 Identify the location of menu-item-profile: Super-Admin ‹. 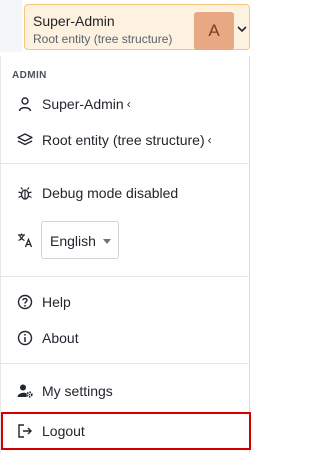
(125, 104).